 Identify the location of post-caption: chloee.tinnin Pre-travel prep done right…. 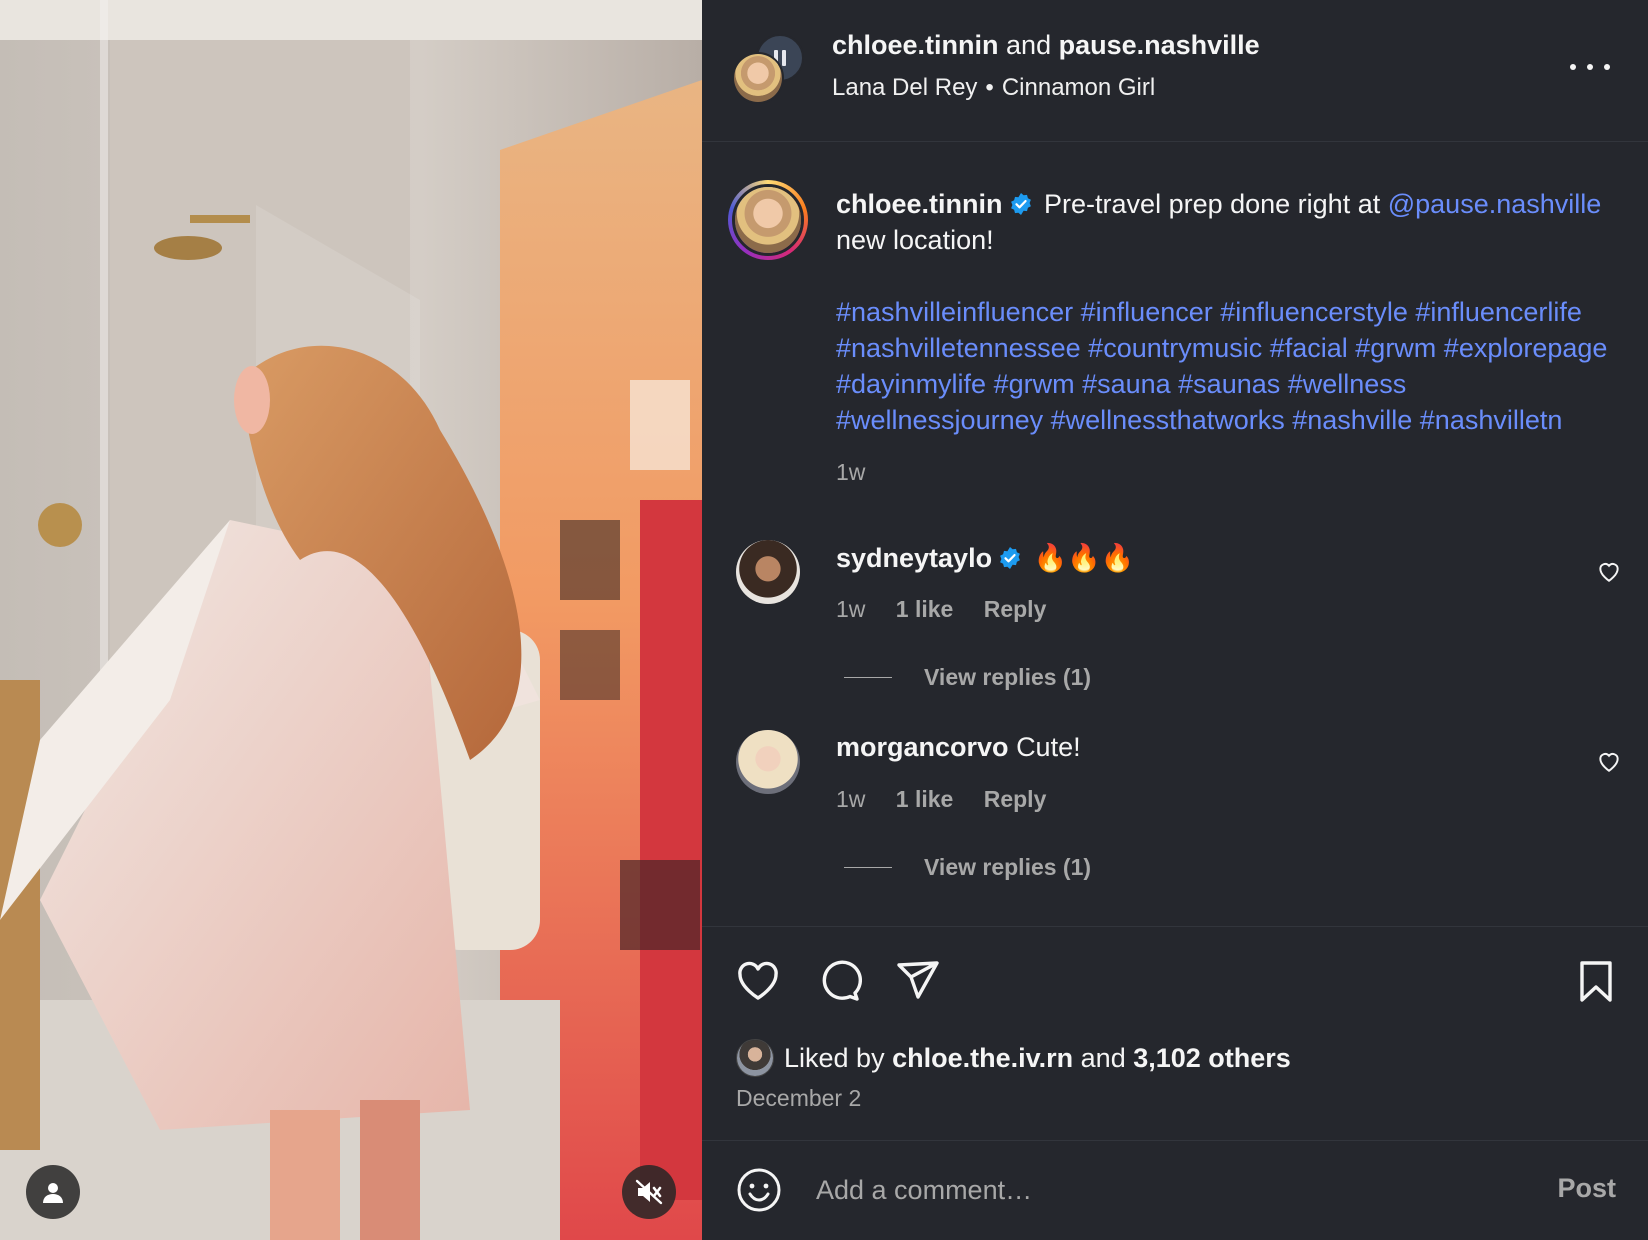
(1226, 338).